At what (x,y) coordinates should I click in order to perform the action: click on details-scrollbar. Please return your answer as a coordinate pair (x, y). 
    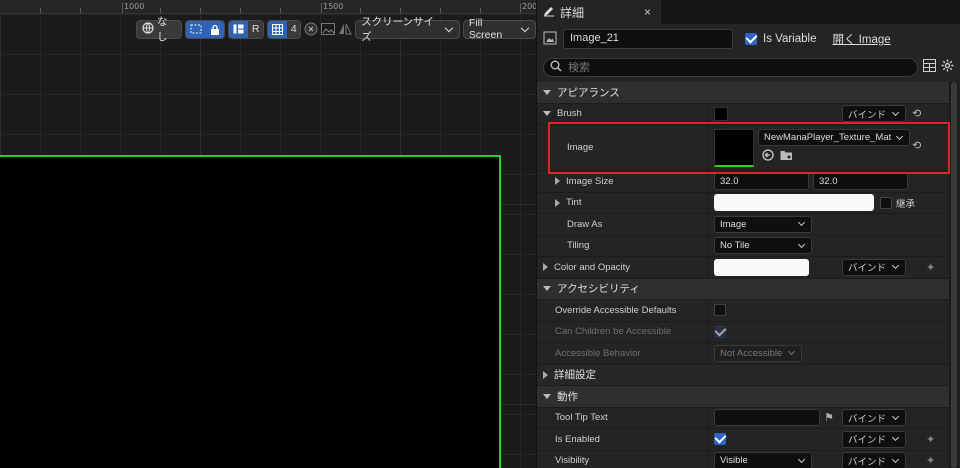
    Looking at the image, I should click on (954, 275).